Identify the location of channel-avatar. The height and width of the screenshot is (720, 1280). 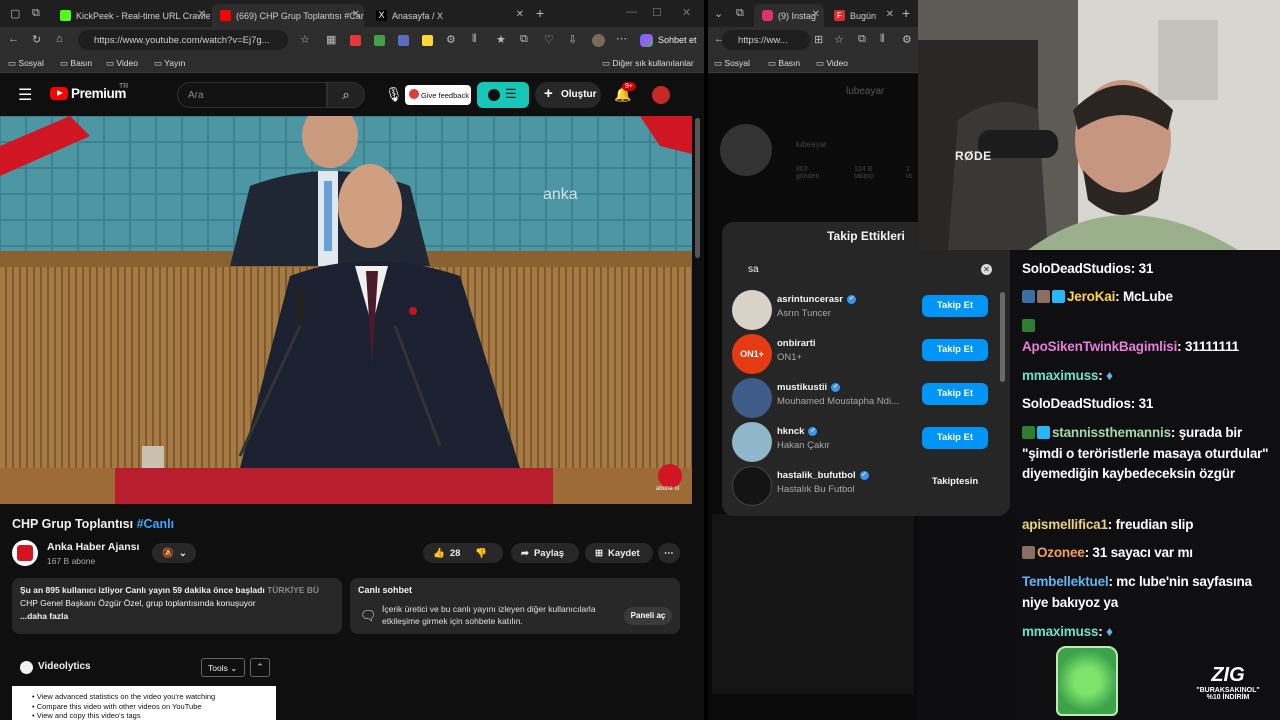
(25, 553).